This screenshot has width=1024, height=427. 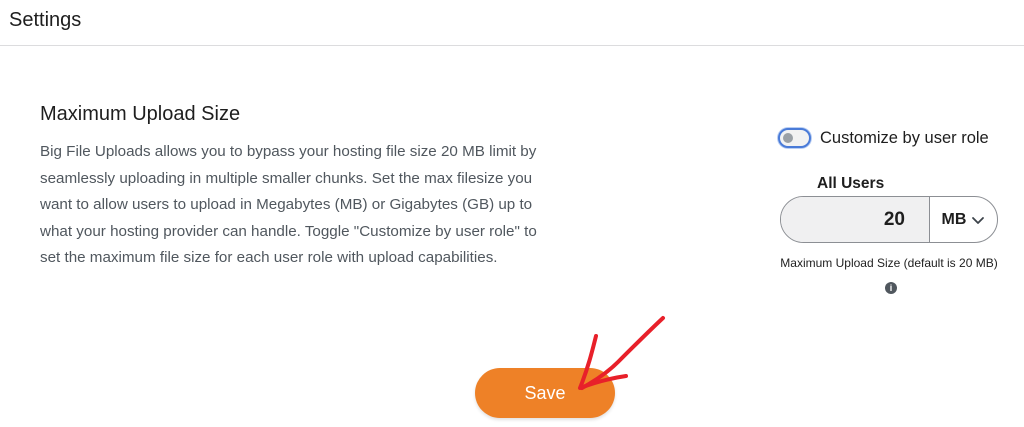 What do you see at coordinates (788, 138) in the screenshot?
I see `toggle-knob` at bounding box center [788, 138].